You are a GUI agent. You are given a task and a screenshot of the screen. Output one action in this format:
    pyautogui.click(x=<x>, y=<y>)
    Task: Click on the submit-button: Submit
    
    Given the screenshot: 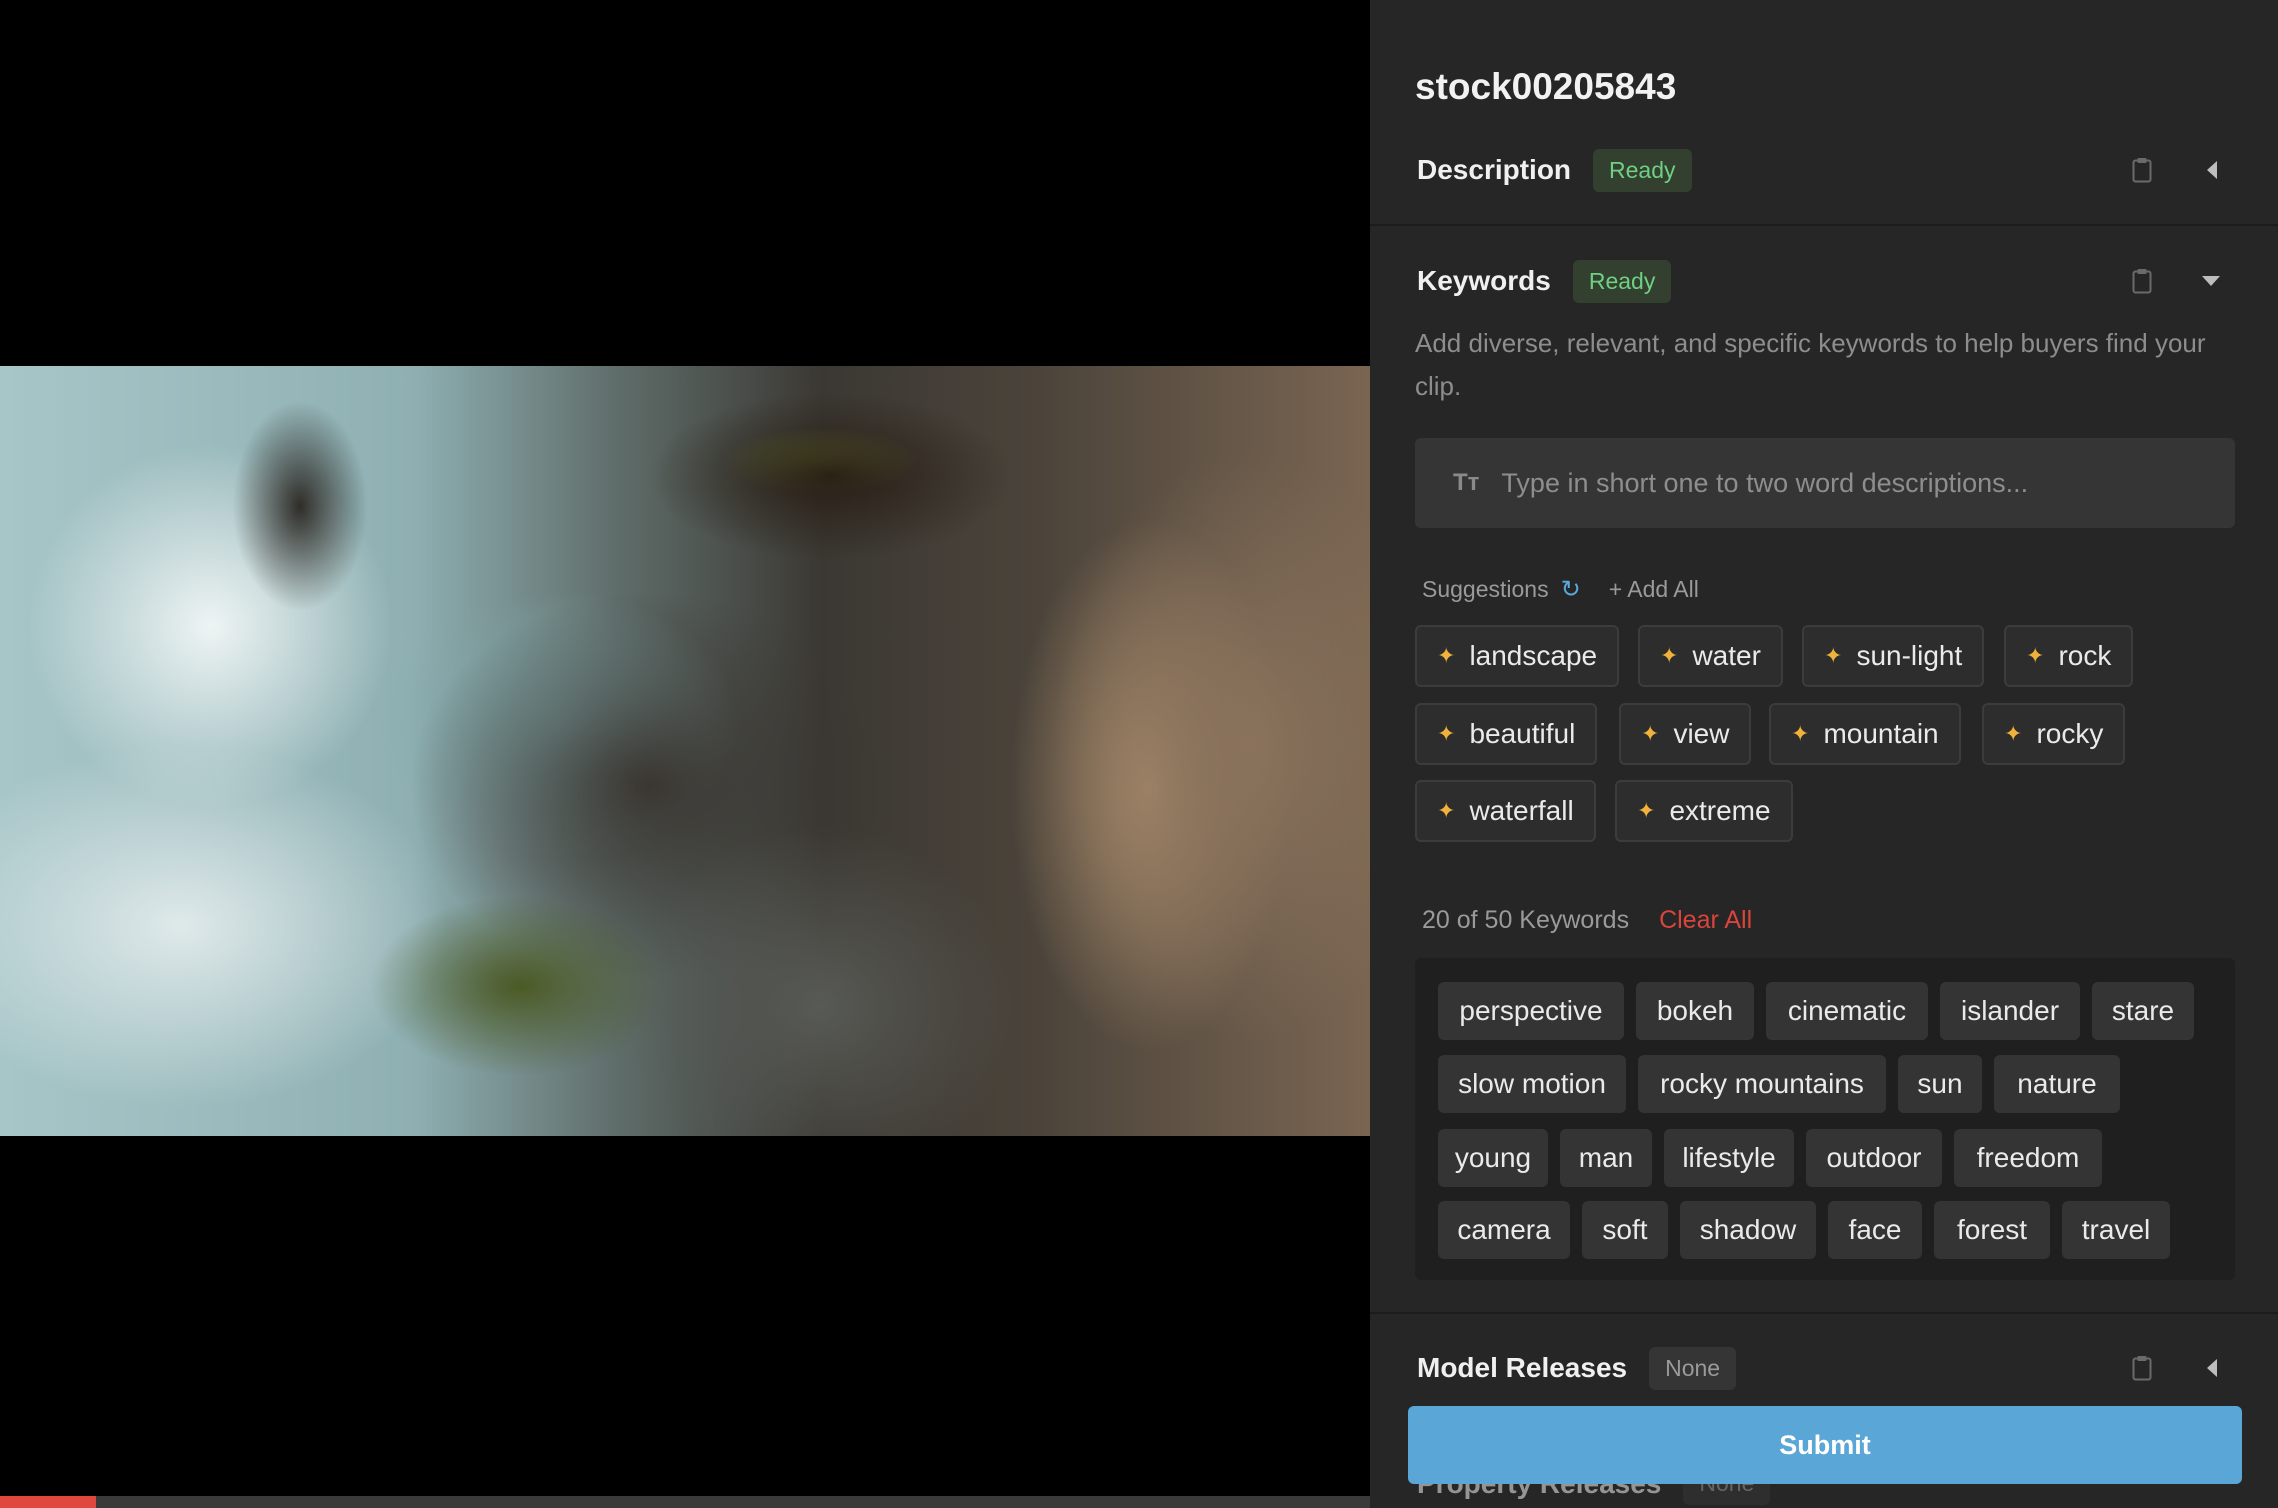 What is the action you would take?
    pyautogui.click(x=1825, y=1445)
    